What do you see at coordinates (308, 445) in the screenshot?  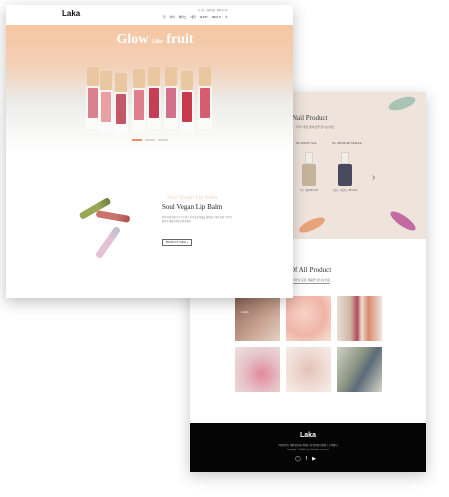 I see `footer-links: 이용약관 | 개인정보처리방침 | 사업자정보확인 | 고객센터` at bounding box center [308, 445].